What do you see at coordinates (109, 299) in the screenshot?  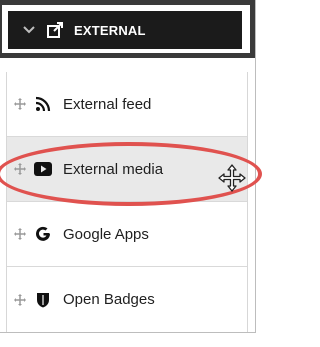 I see `item-label: Open Badges` at bounding box center [109, 299].